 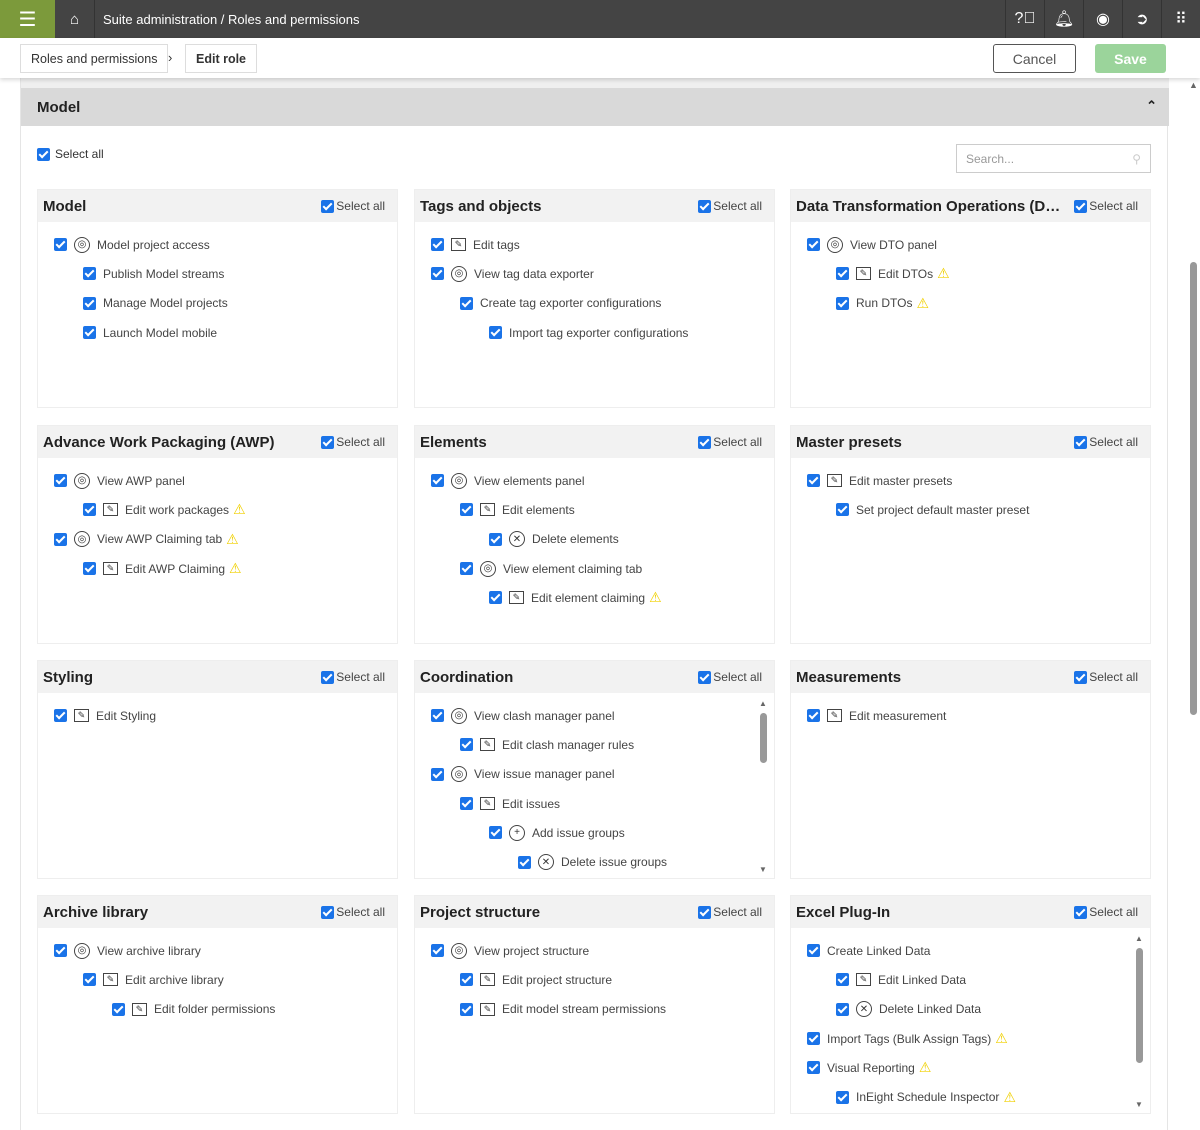 What do you see at coordinates (594, 803) in the screenshot?
I see `permission-item: ✎ Edit issues` at bounding box center [594, 803].